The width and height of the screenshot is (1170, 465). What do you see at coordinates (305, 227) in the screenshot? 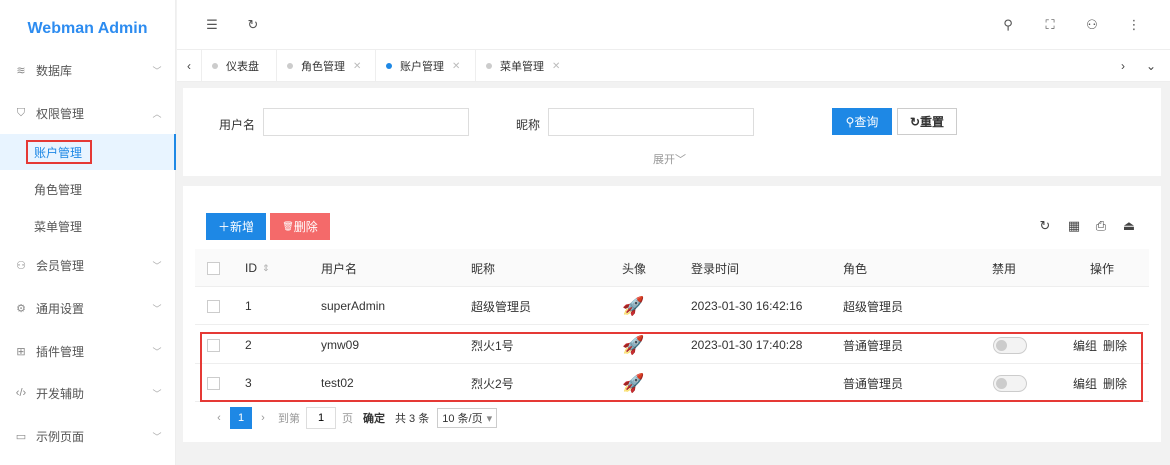
I see `delete-button-label: 删除` at bounding box center [305, 227].